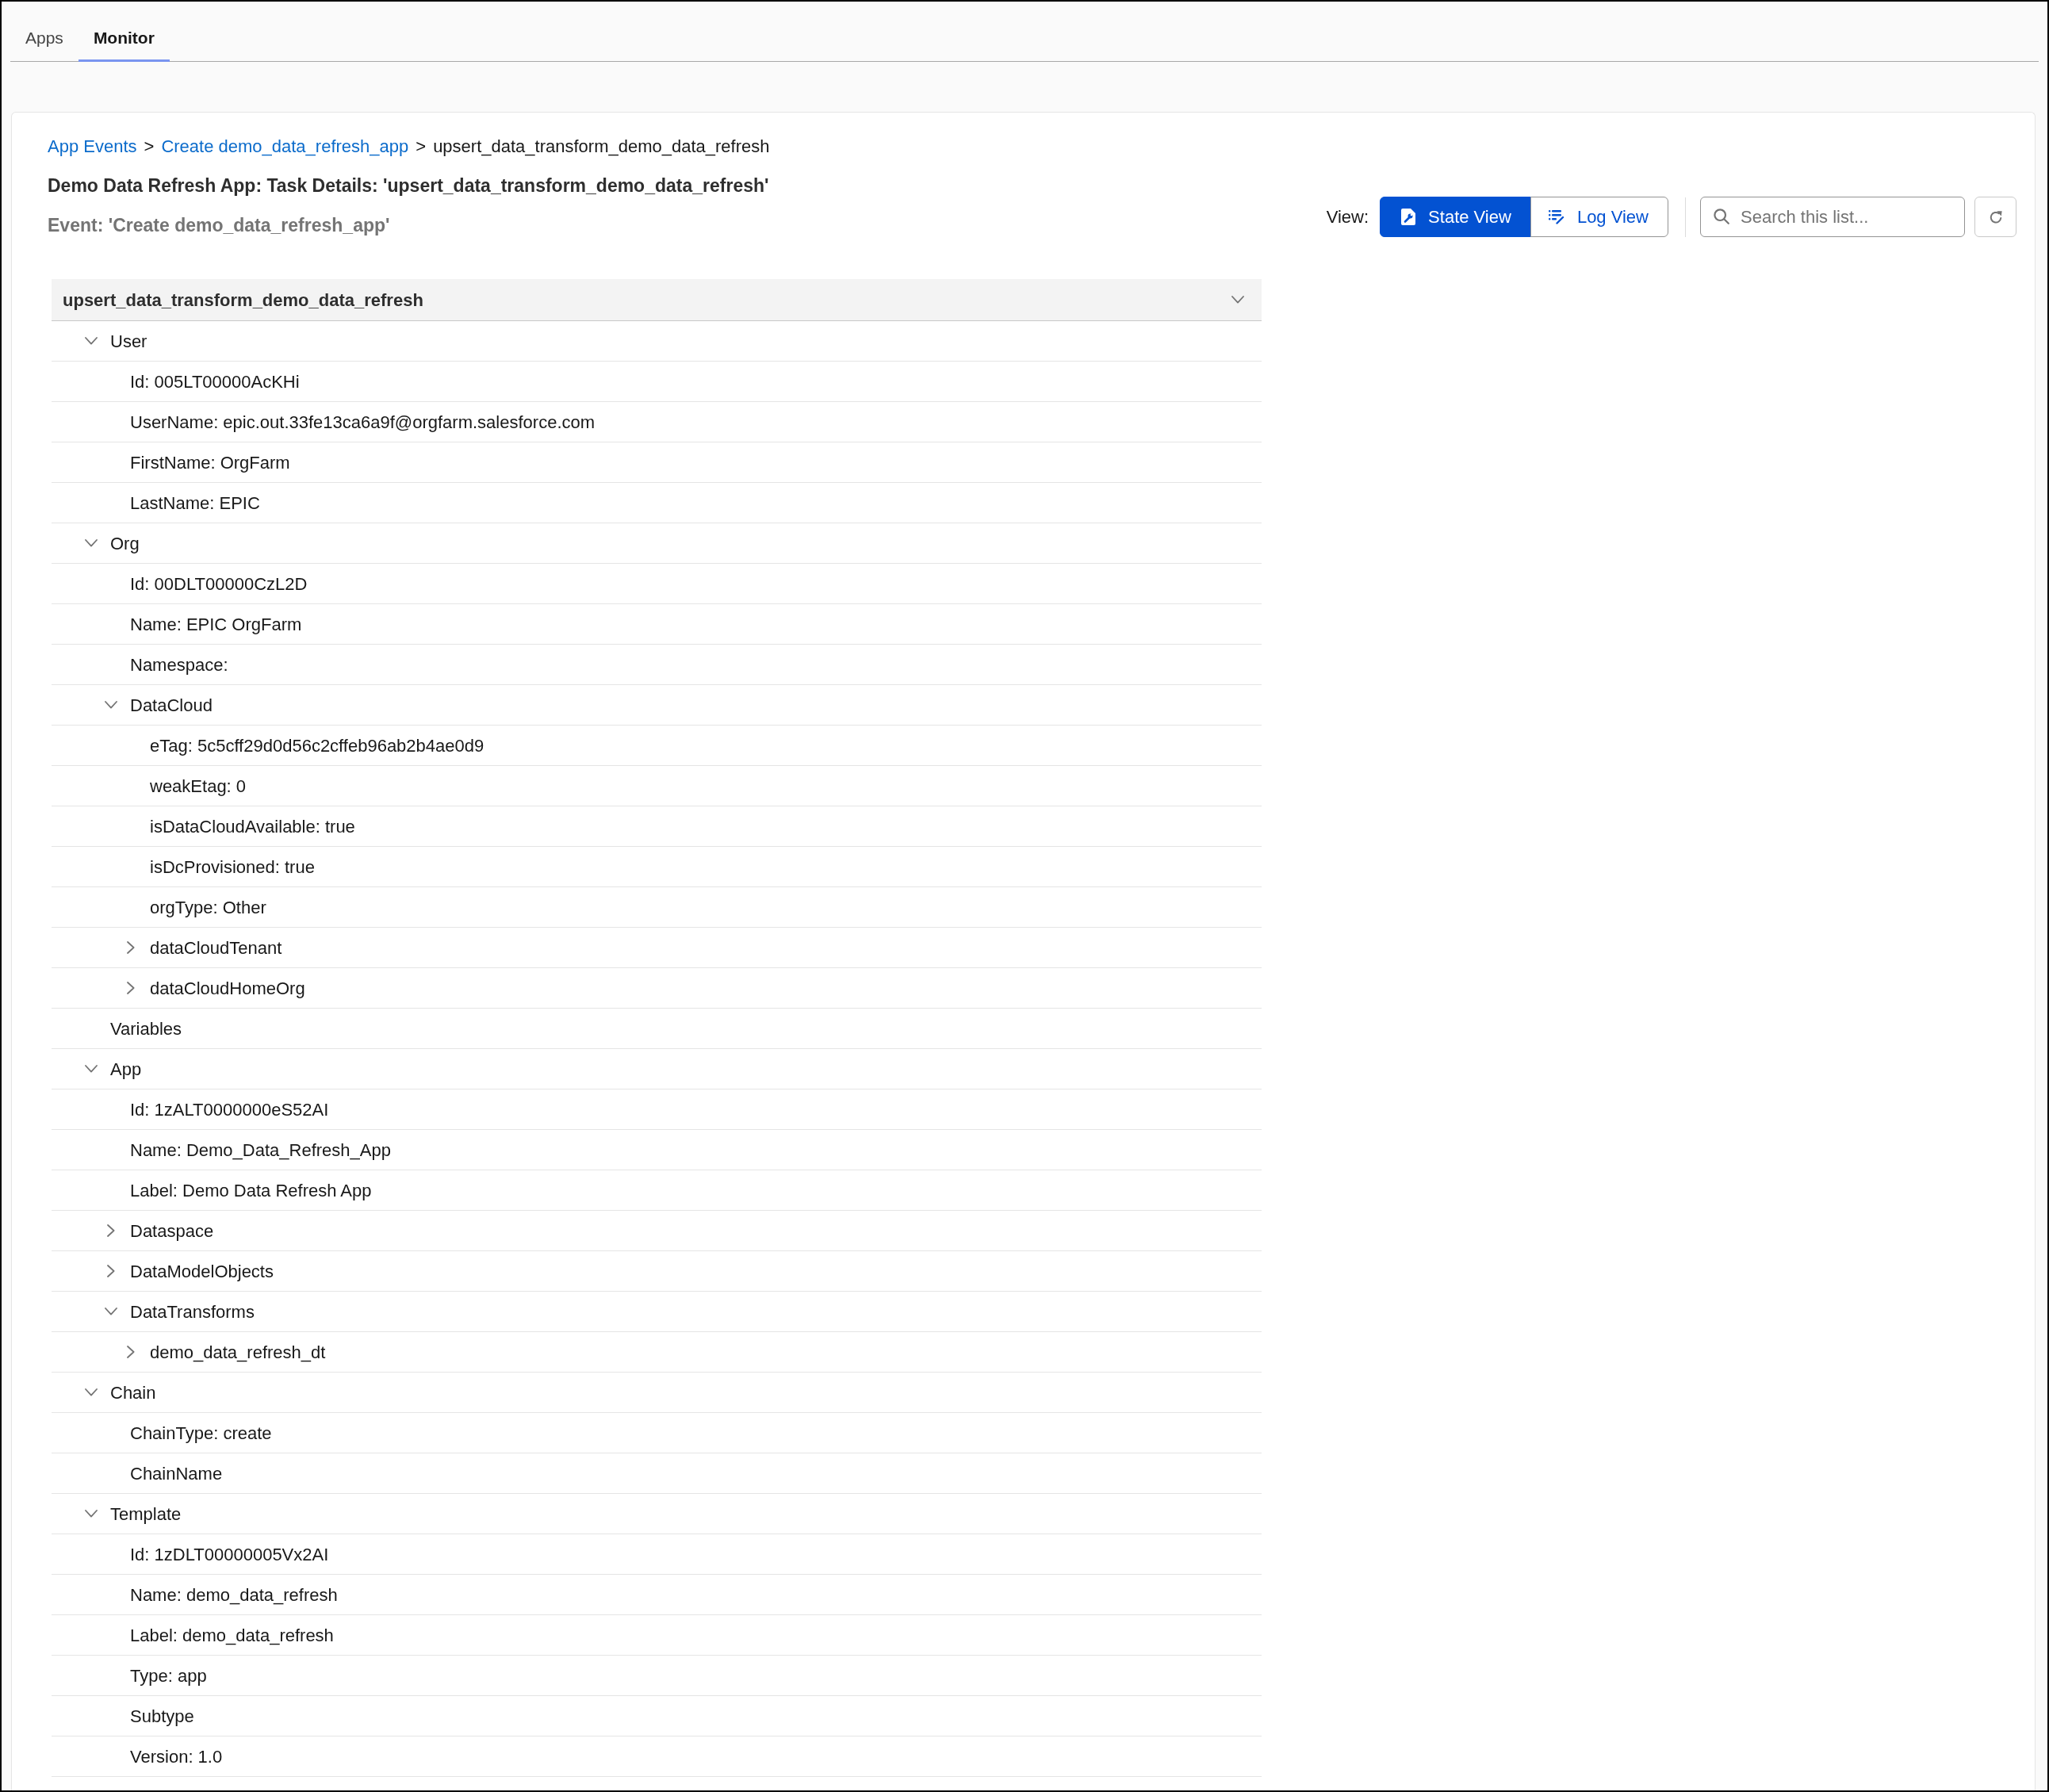  I want to click on tree-node-label: Dataspace, so click(172, 1230).